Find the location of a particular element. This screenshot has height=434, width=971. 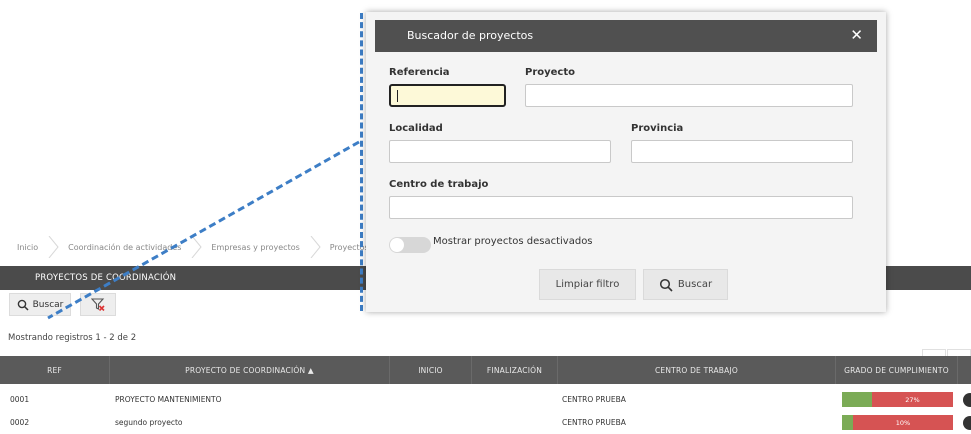

localidad-input is located at coordinates (500, 151).